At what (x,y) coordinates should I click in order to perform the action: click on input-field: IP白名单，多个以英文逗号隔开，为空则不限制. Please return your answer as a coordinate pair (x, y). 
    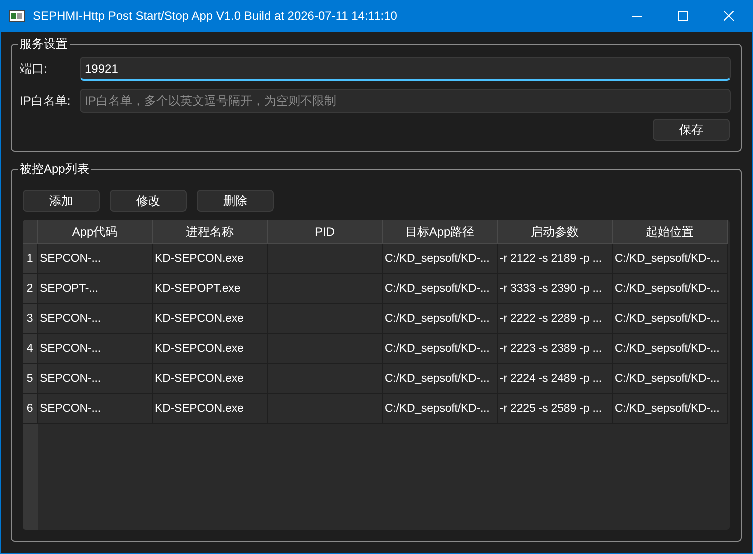
    Looking at the image, I should click on (405, 101).